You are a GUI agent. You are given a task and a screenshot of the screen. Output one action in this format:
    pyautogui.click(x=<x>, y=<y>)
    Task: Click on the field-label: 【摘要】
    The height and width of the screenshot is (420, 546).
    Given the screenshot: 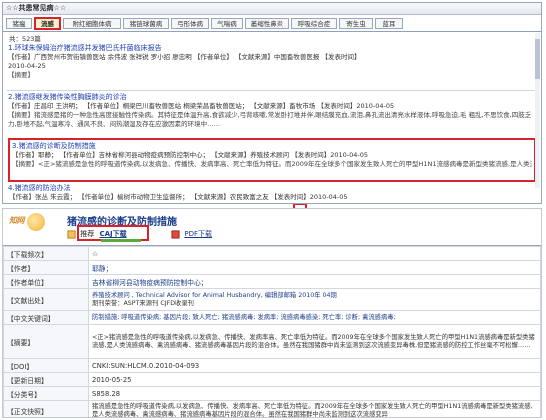 What is the action you would take?
    pyautogui.click(x=46, y=341)
    